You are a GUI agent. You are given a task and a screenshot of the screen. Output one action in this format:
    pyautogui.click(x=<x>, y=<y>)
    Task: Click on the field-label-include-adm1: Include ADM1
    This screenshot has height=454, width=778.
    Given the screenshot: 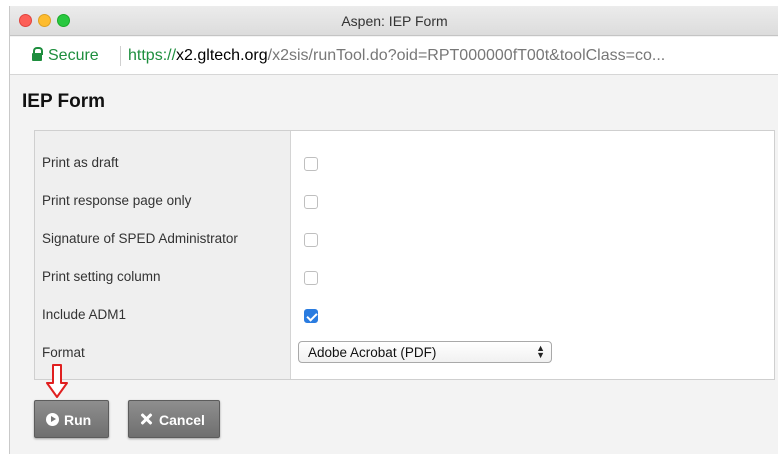 What is the action you would take?
    pyautogui.click(x=84, y=314)
    